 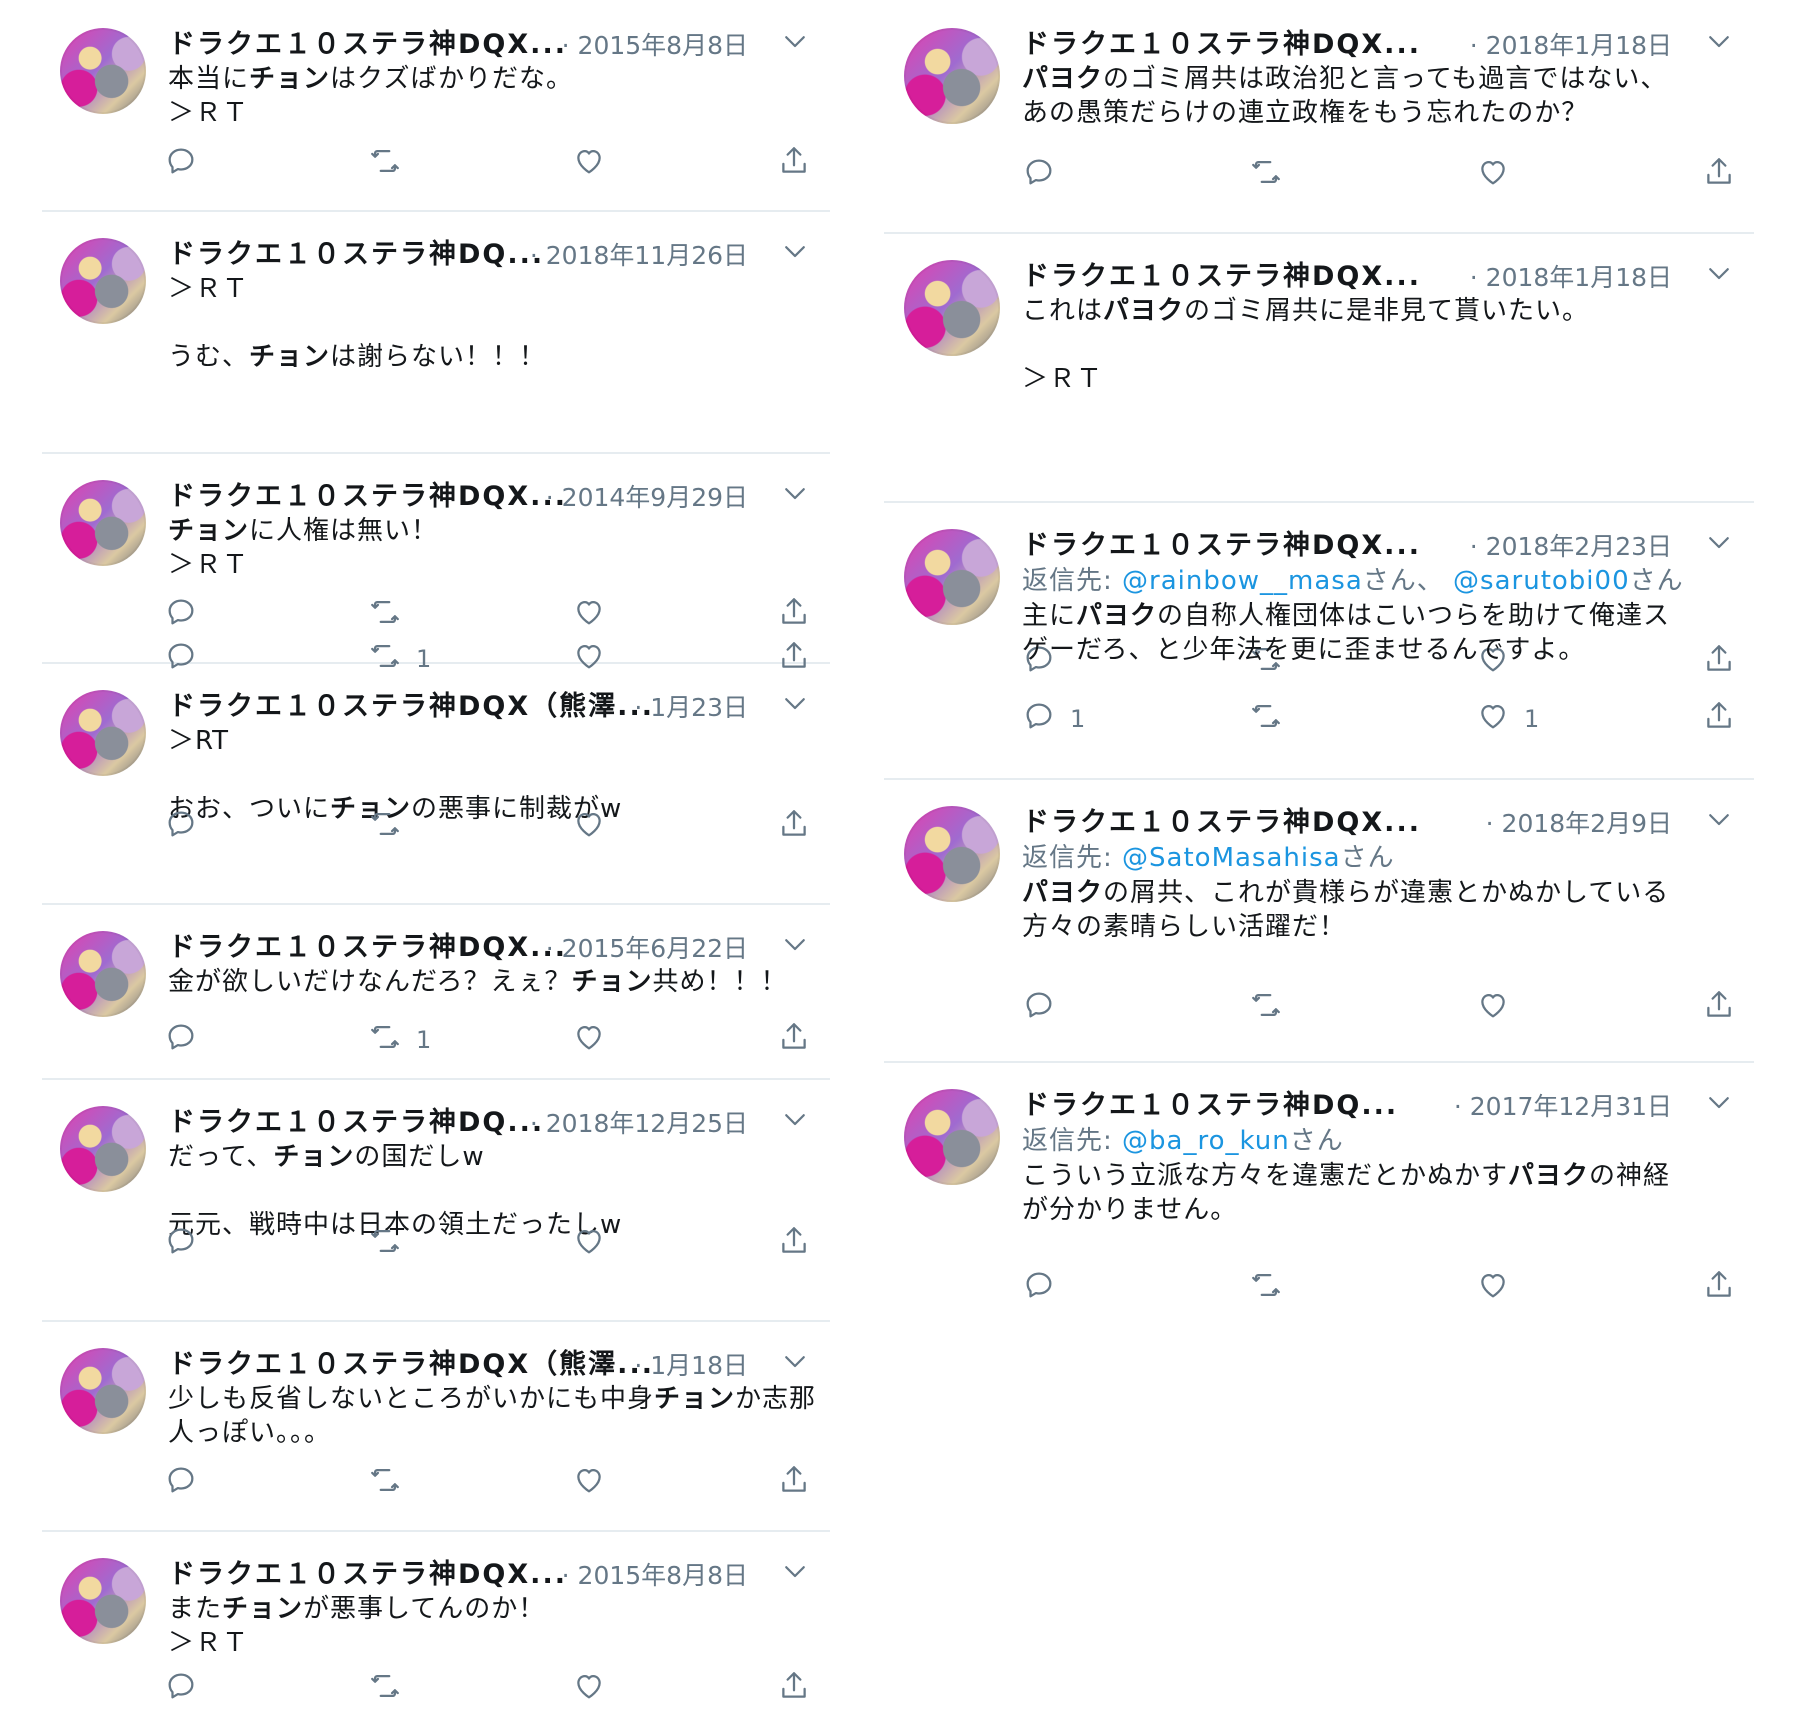 I want to click on tweet-date: · 2018年2月23日, so click(x=1571, y=545).